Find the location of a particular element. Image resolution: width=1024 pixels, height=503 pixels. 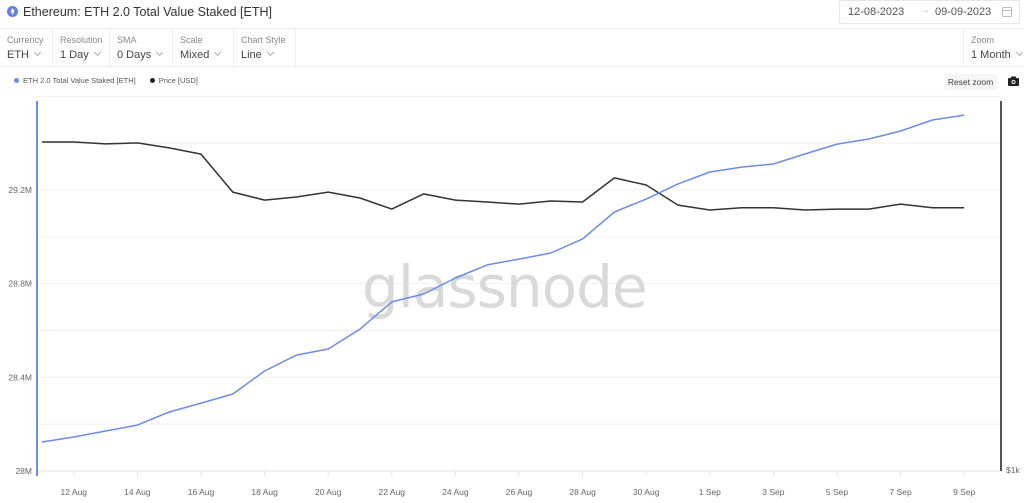

x-tick-label: 30 Aug is located at coordinates (646, 492).